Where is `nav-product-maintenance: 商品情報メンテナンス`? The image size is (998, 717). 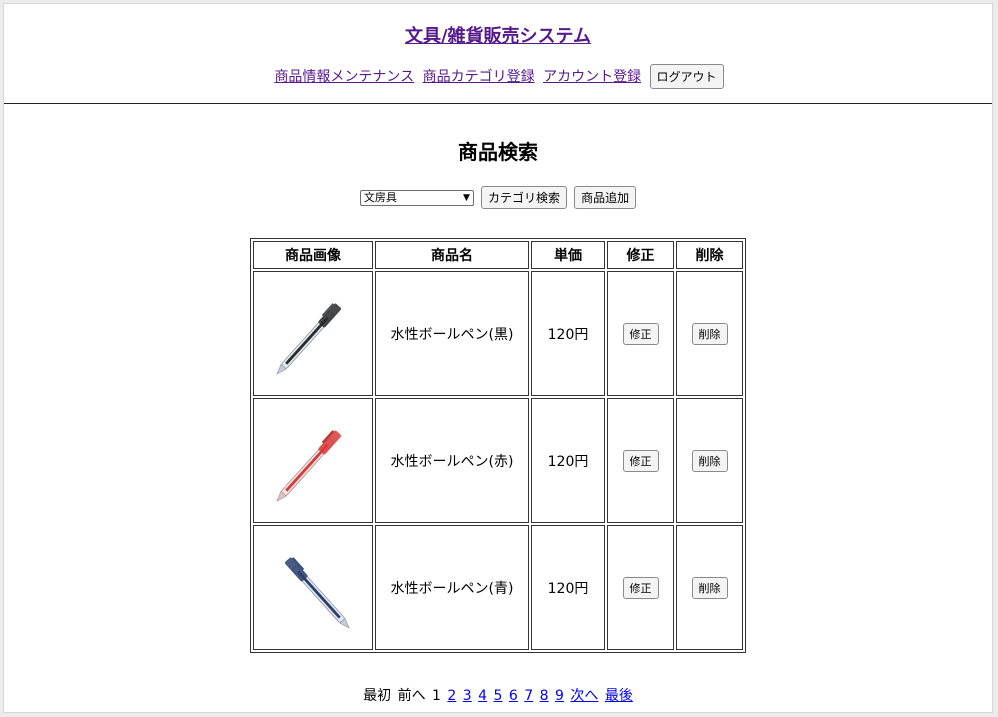
nav-product-maintenance: 商品情報メンテナンス is located at coordinates (344, 77).